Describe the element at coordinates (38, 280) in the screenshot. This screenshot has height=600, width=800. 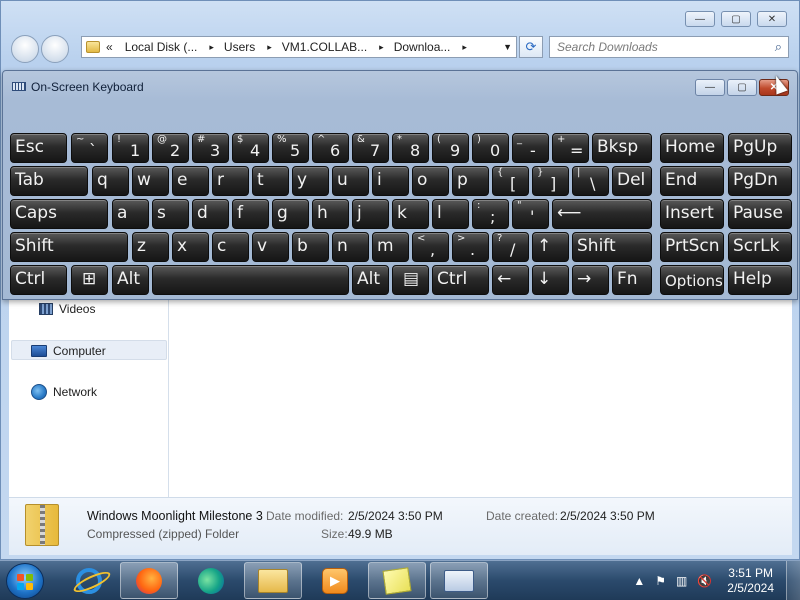
I see `key-left-ctrl: Ctrl` at that location.